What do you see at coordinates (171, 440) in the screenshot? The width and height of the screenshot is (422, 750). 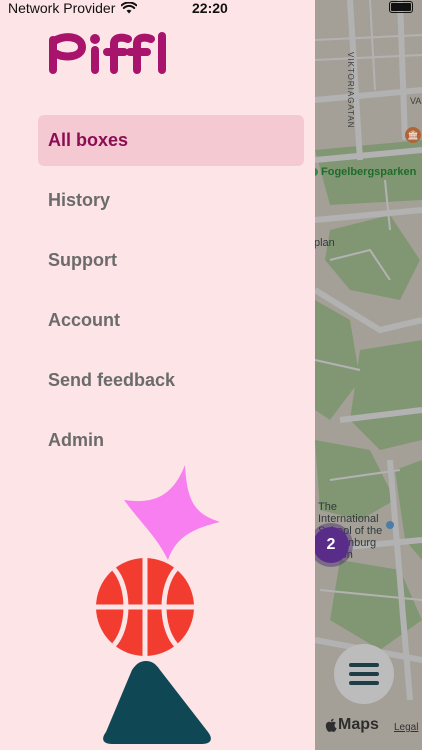 I see `menu-item-admin: Admin` at bounding box center [171, 440].